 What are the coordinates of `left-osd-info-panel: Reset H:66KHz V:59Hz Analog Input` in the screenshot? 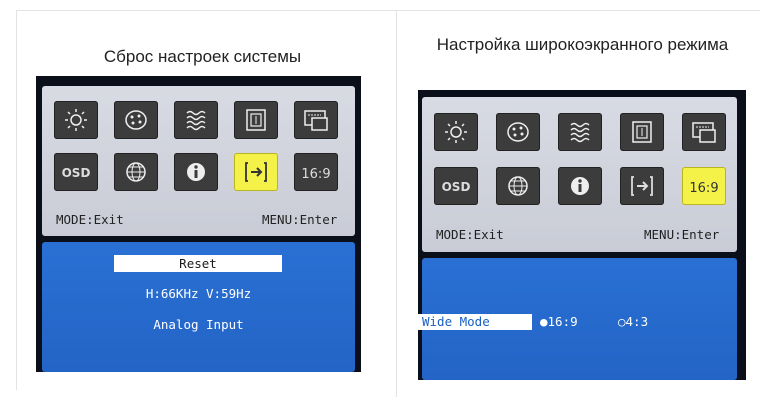 It's located at (198, 307).